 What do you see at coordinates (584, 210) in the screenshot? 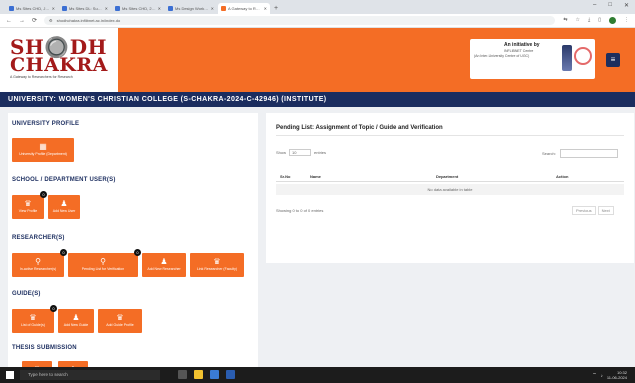
I see `previous-page-button: Previous` at bounding box center [584, 210].